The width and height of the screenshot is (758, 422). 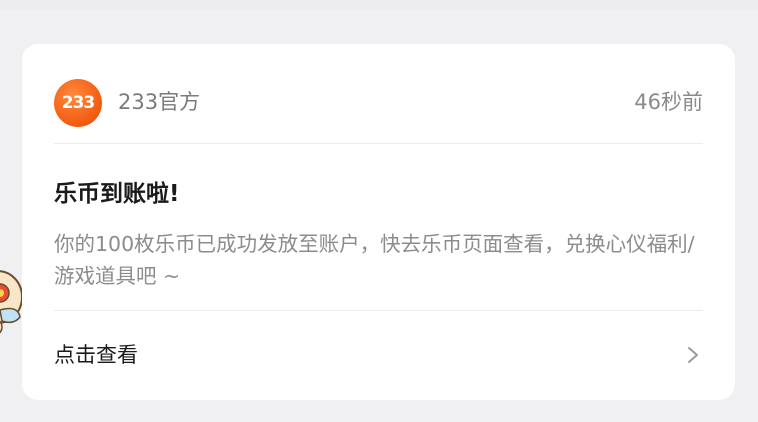 What do you see at coordinates (693, 355) in the screenshot?
I see `chevron-right-icon` at bounding box center [693, 355].